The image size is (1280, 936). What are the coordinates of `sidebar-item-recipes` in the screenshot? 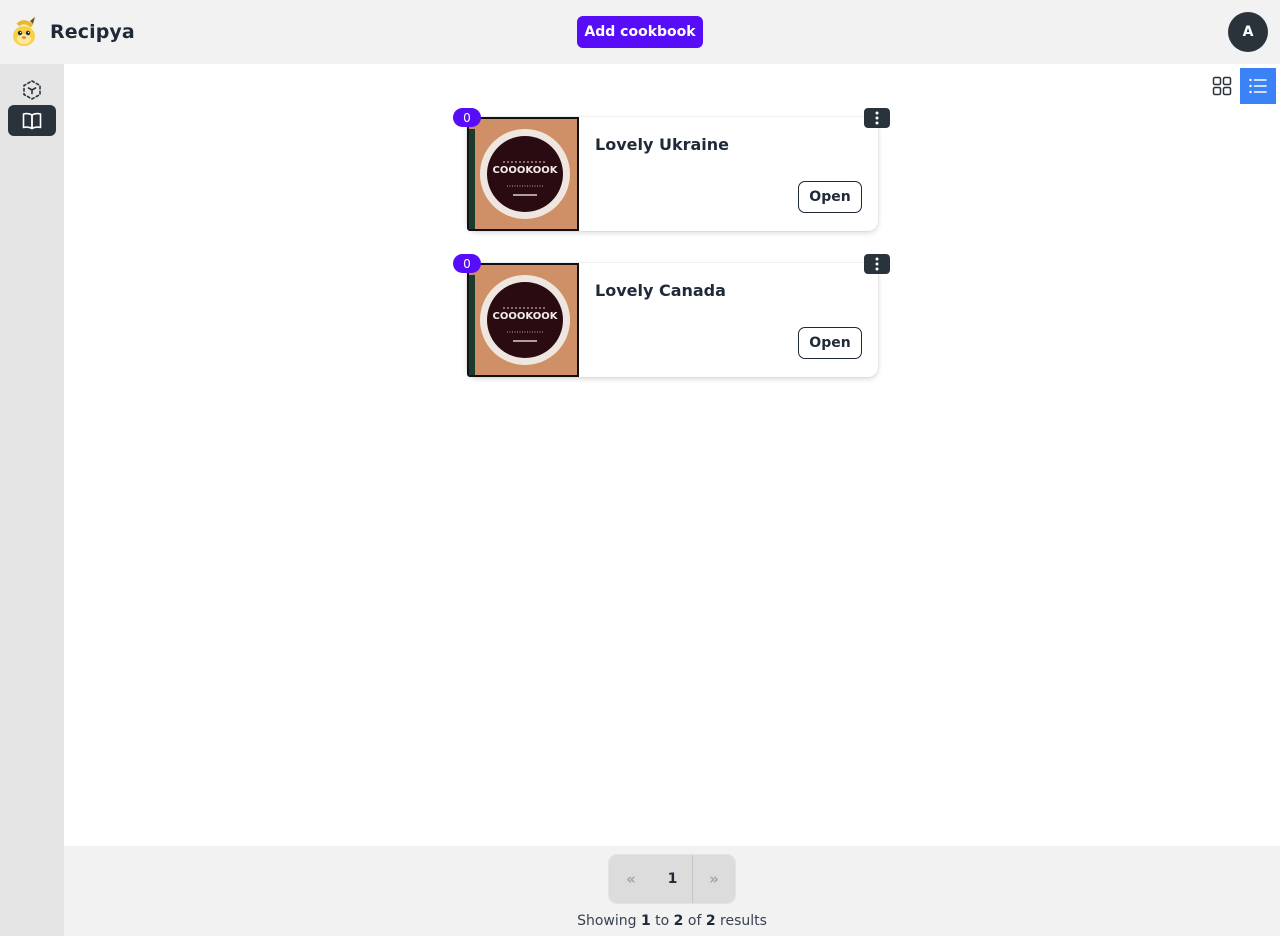 It's located at (32, 89).